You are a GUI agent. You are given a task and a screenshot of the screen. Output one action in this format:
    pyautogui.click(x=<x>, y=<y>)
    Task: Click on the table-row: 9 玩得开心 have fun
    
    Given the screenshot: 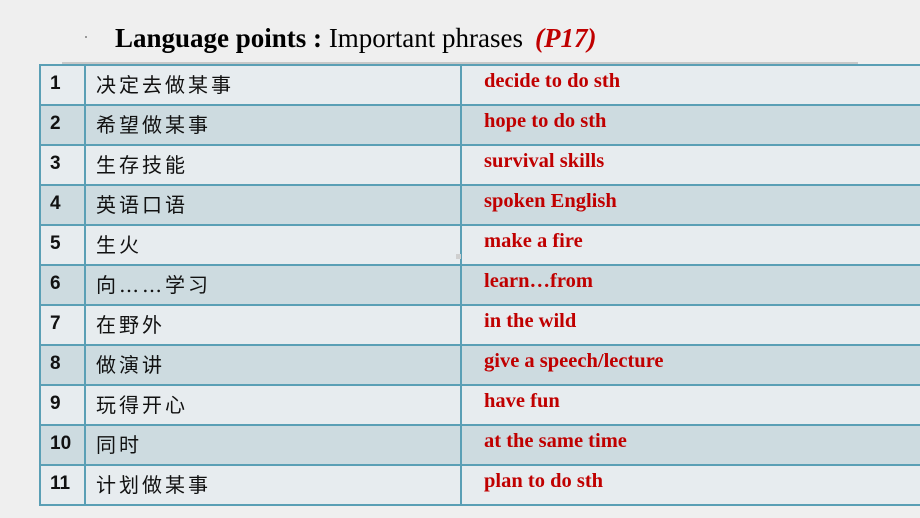 What is the action you would take?
    pyautogui.click(x=479, y=405)
    